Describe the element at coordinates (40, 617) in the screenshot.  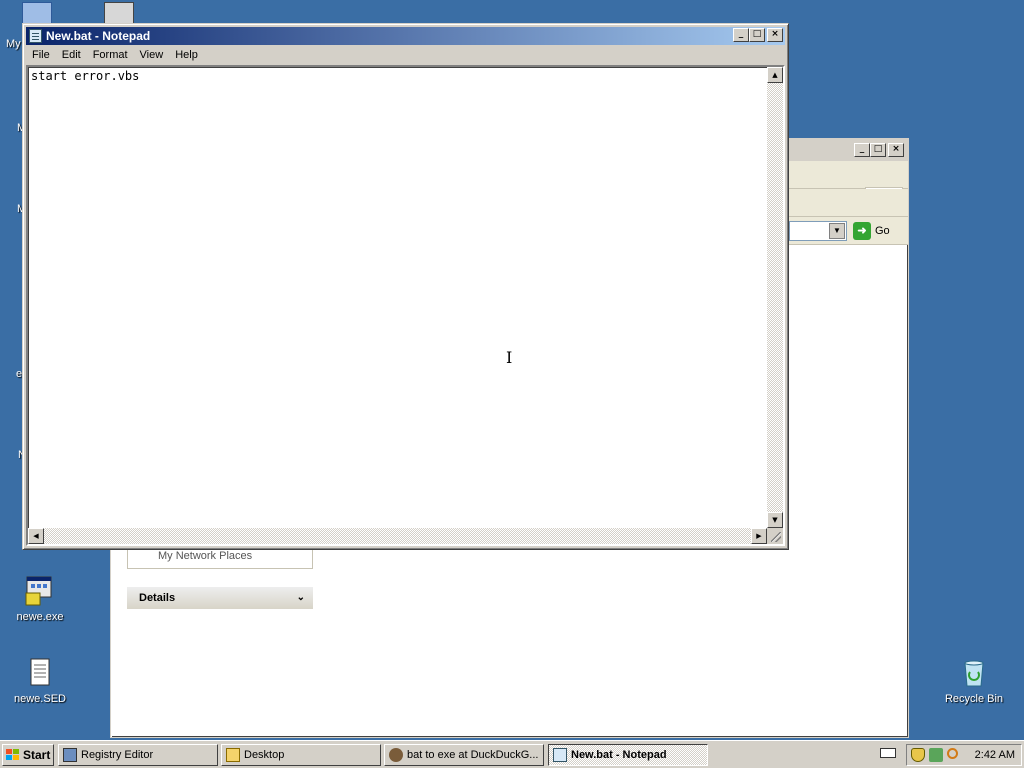
I see `desktop-icon-label: newe.exe` at that location.